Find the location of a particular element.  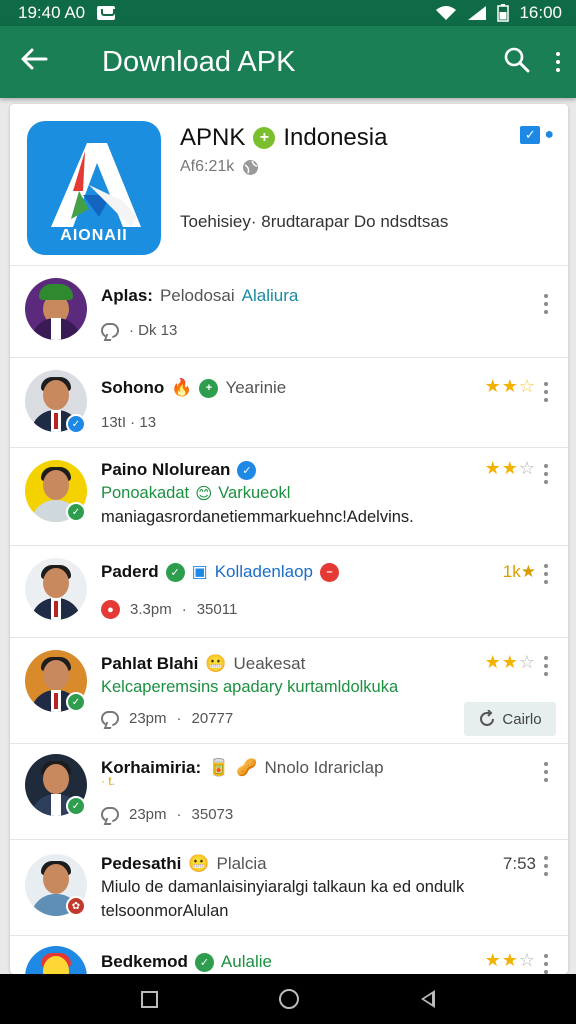

row-title: Korhaimiria: 🥫 🥜 Nnolo Idrariclap is located at coordinates (242, 768).